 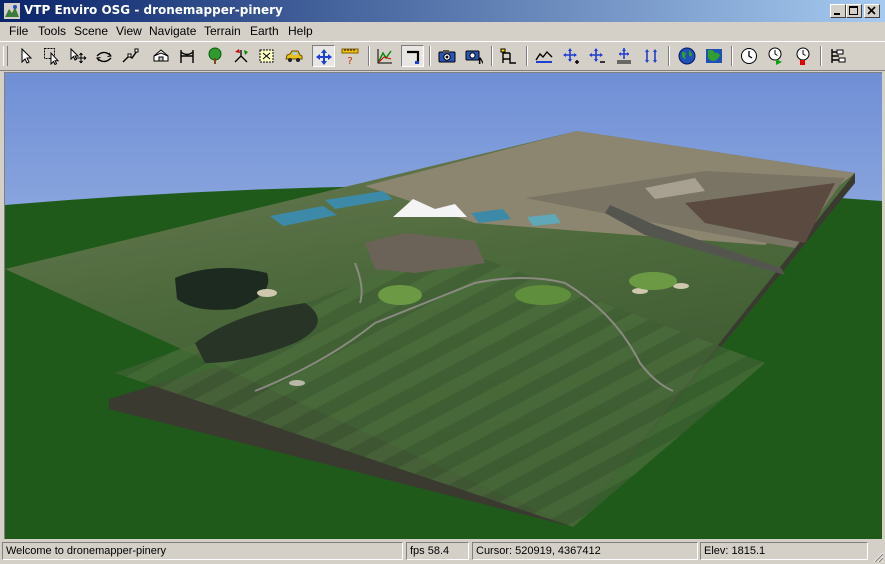 What do you see at coordinates (5, 56) in the screenshot?
I see `toolbar-grip` at bounding box center [5, 56].